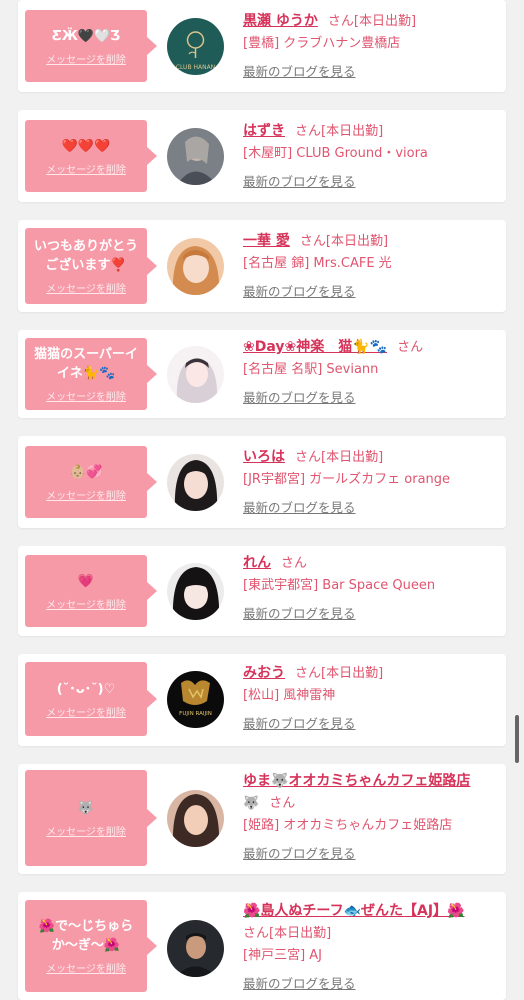 This screenshot has width=524, height=1000. I want to click on message-bubble: 🌺で〜じちゅら か〜ぎ〜🌺 メッセージを削除, so click(91, 946).